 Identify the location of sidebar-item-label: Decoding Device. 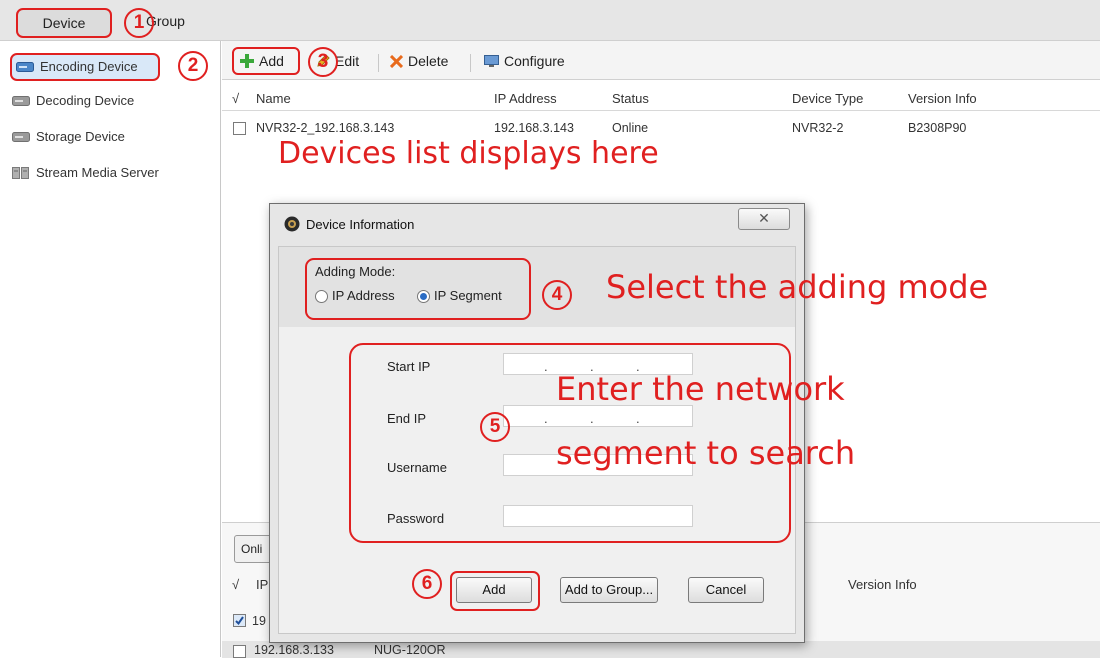
(85, 100).